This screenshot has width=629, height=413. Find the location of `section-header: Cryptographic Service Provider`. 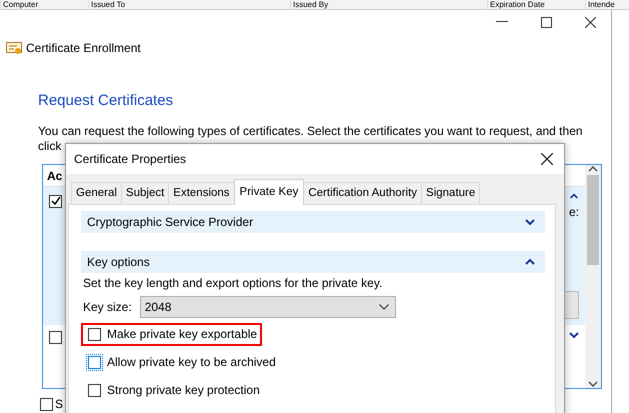

section-header: Cryptographic Service Provider is located at coordinates (313, 222).